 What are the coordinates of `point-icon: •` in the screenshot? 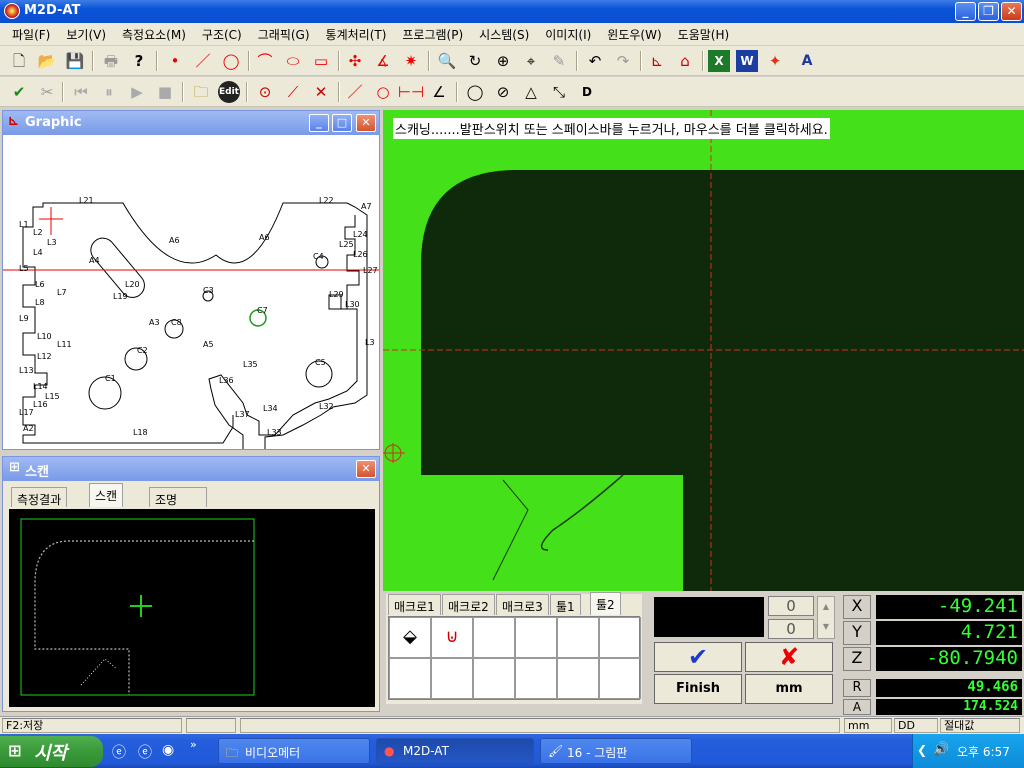 It's located at (175, 61).